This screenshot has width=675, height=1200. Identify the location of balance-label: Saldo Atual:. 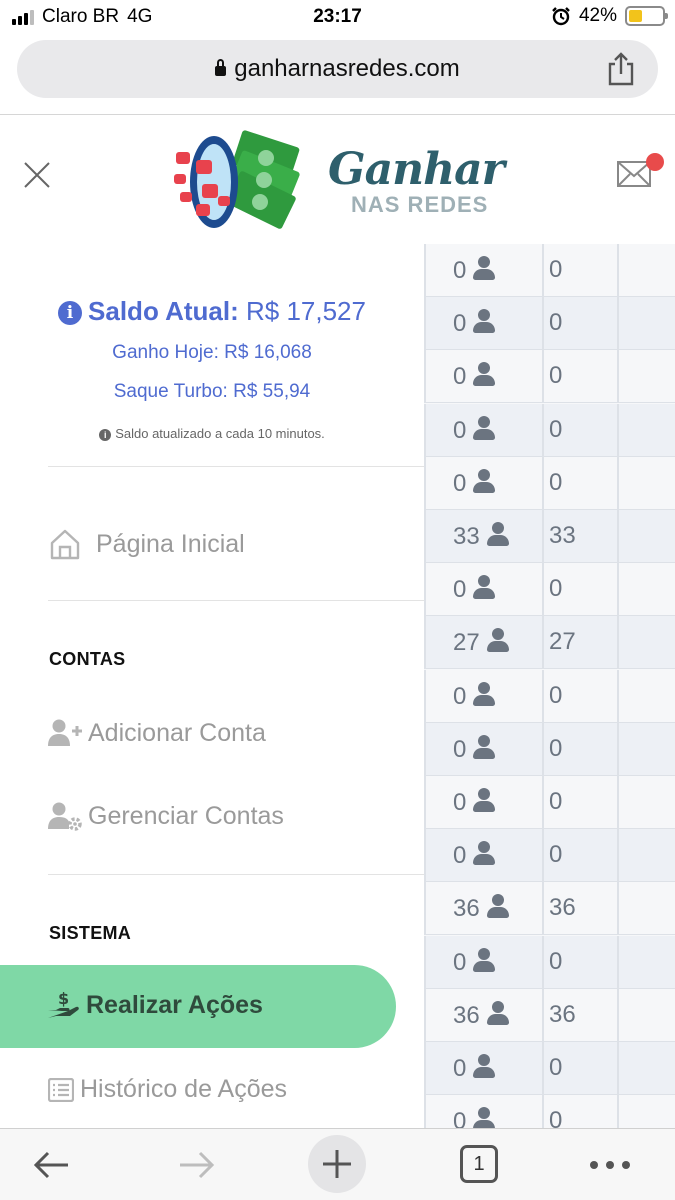
(163, 311).